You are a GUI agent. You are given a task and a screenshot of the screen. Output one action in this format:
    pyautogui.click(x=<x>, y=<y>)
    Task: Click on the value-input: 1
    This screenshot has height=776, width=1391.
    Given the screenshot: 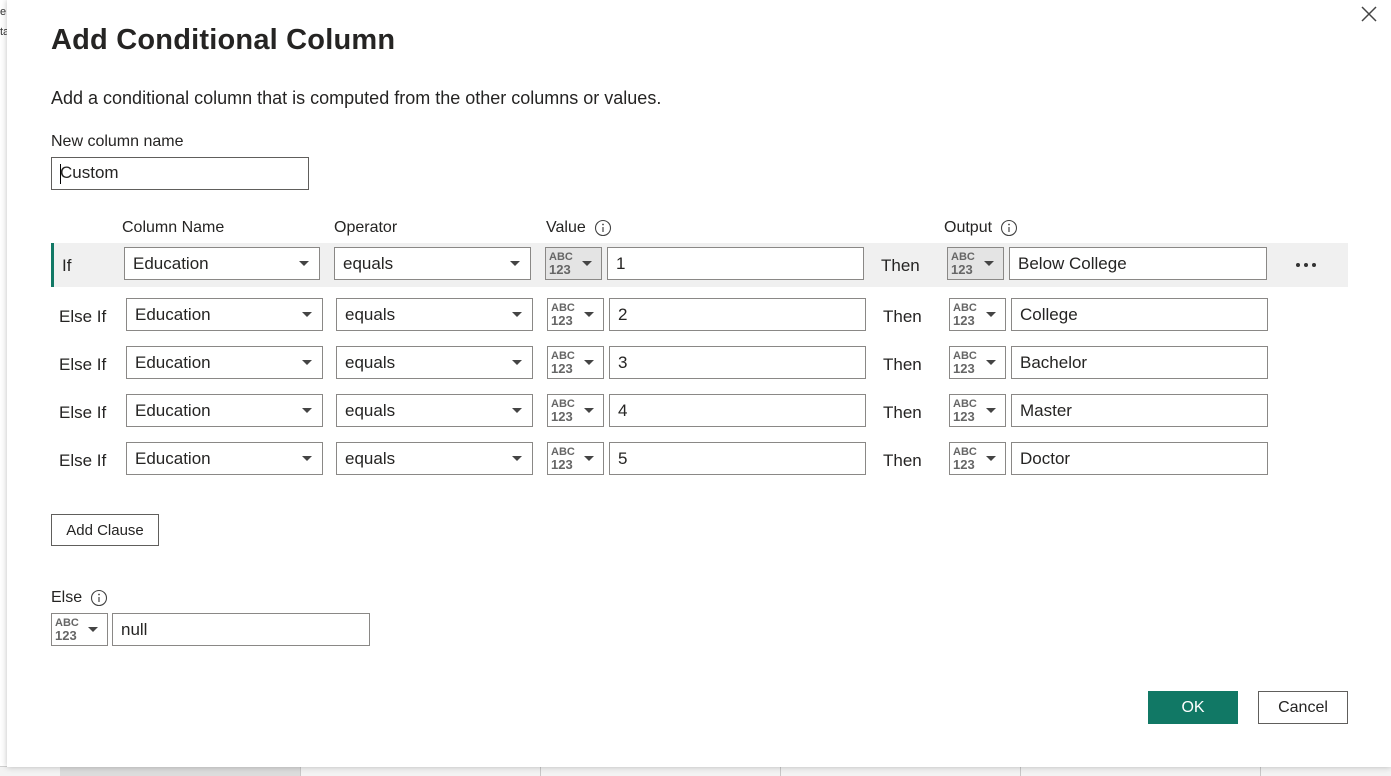 What is the action you would take?
    pyautogui.click(x=735, y=263)
    